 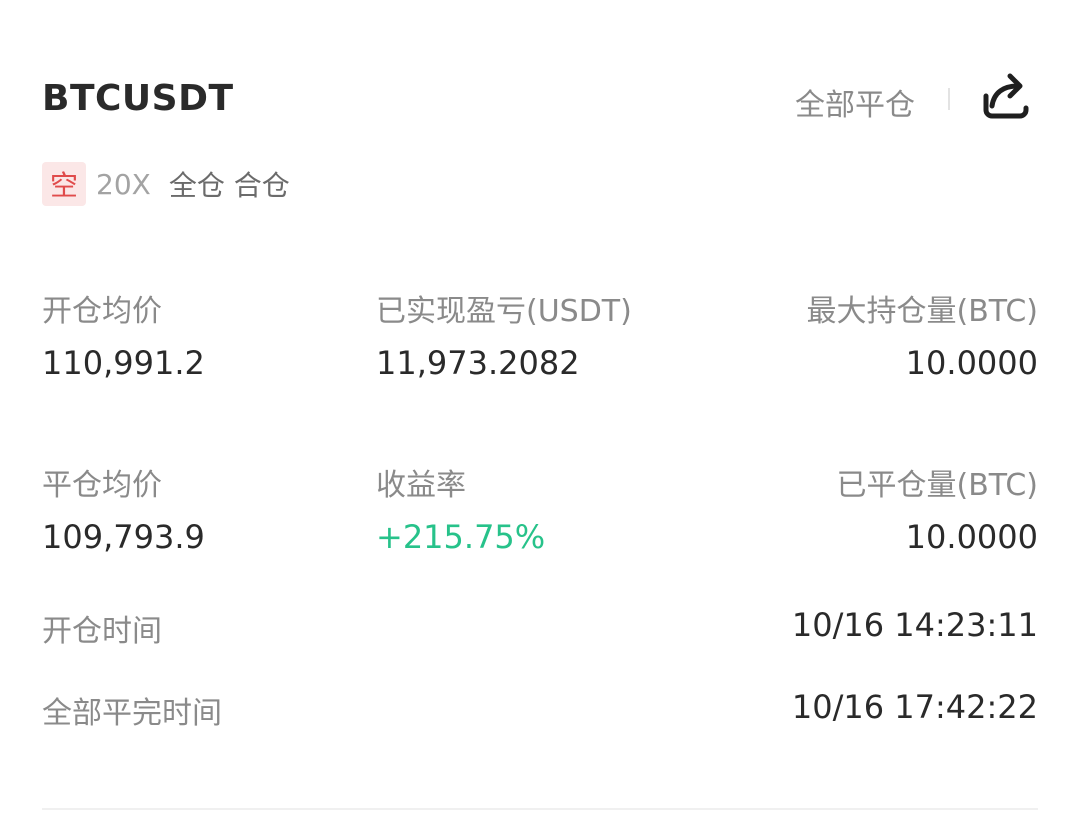 What do you see at coordinates (461, 537) in the screenshot?
I see `roi-value: +215.75%` at bounding box center [461, 537].